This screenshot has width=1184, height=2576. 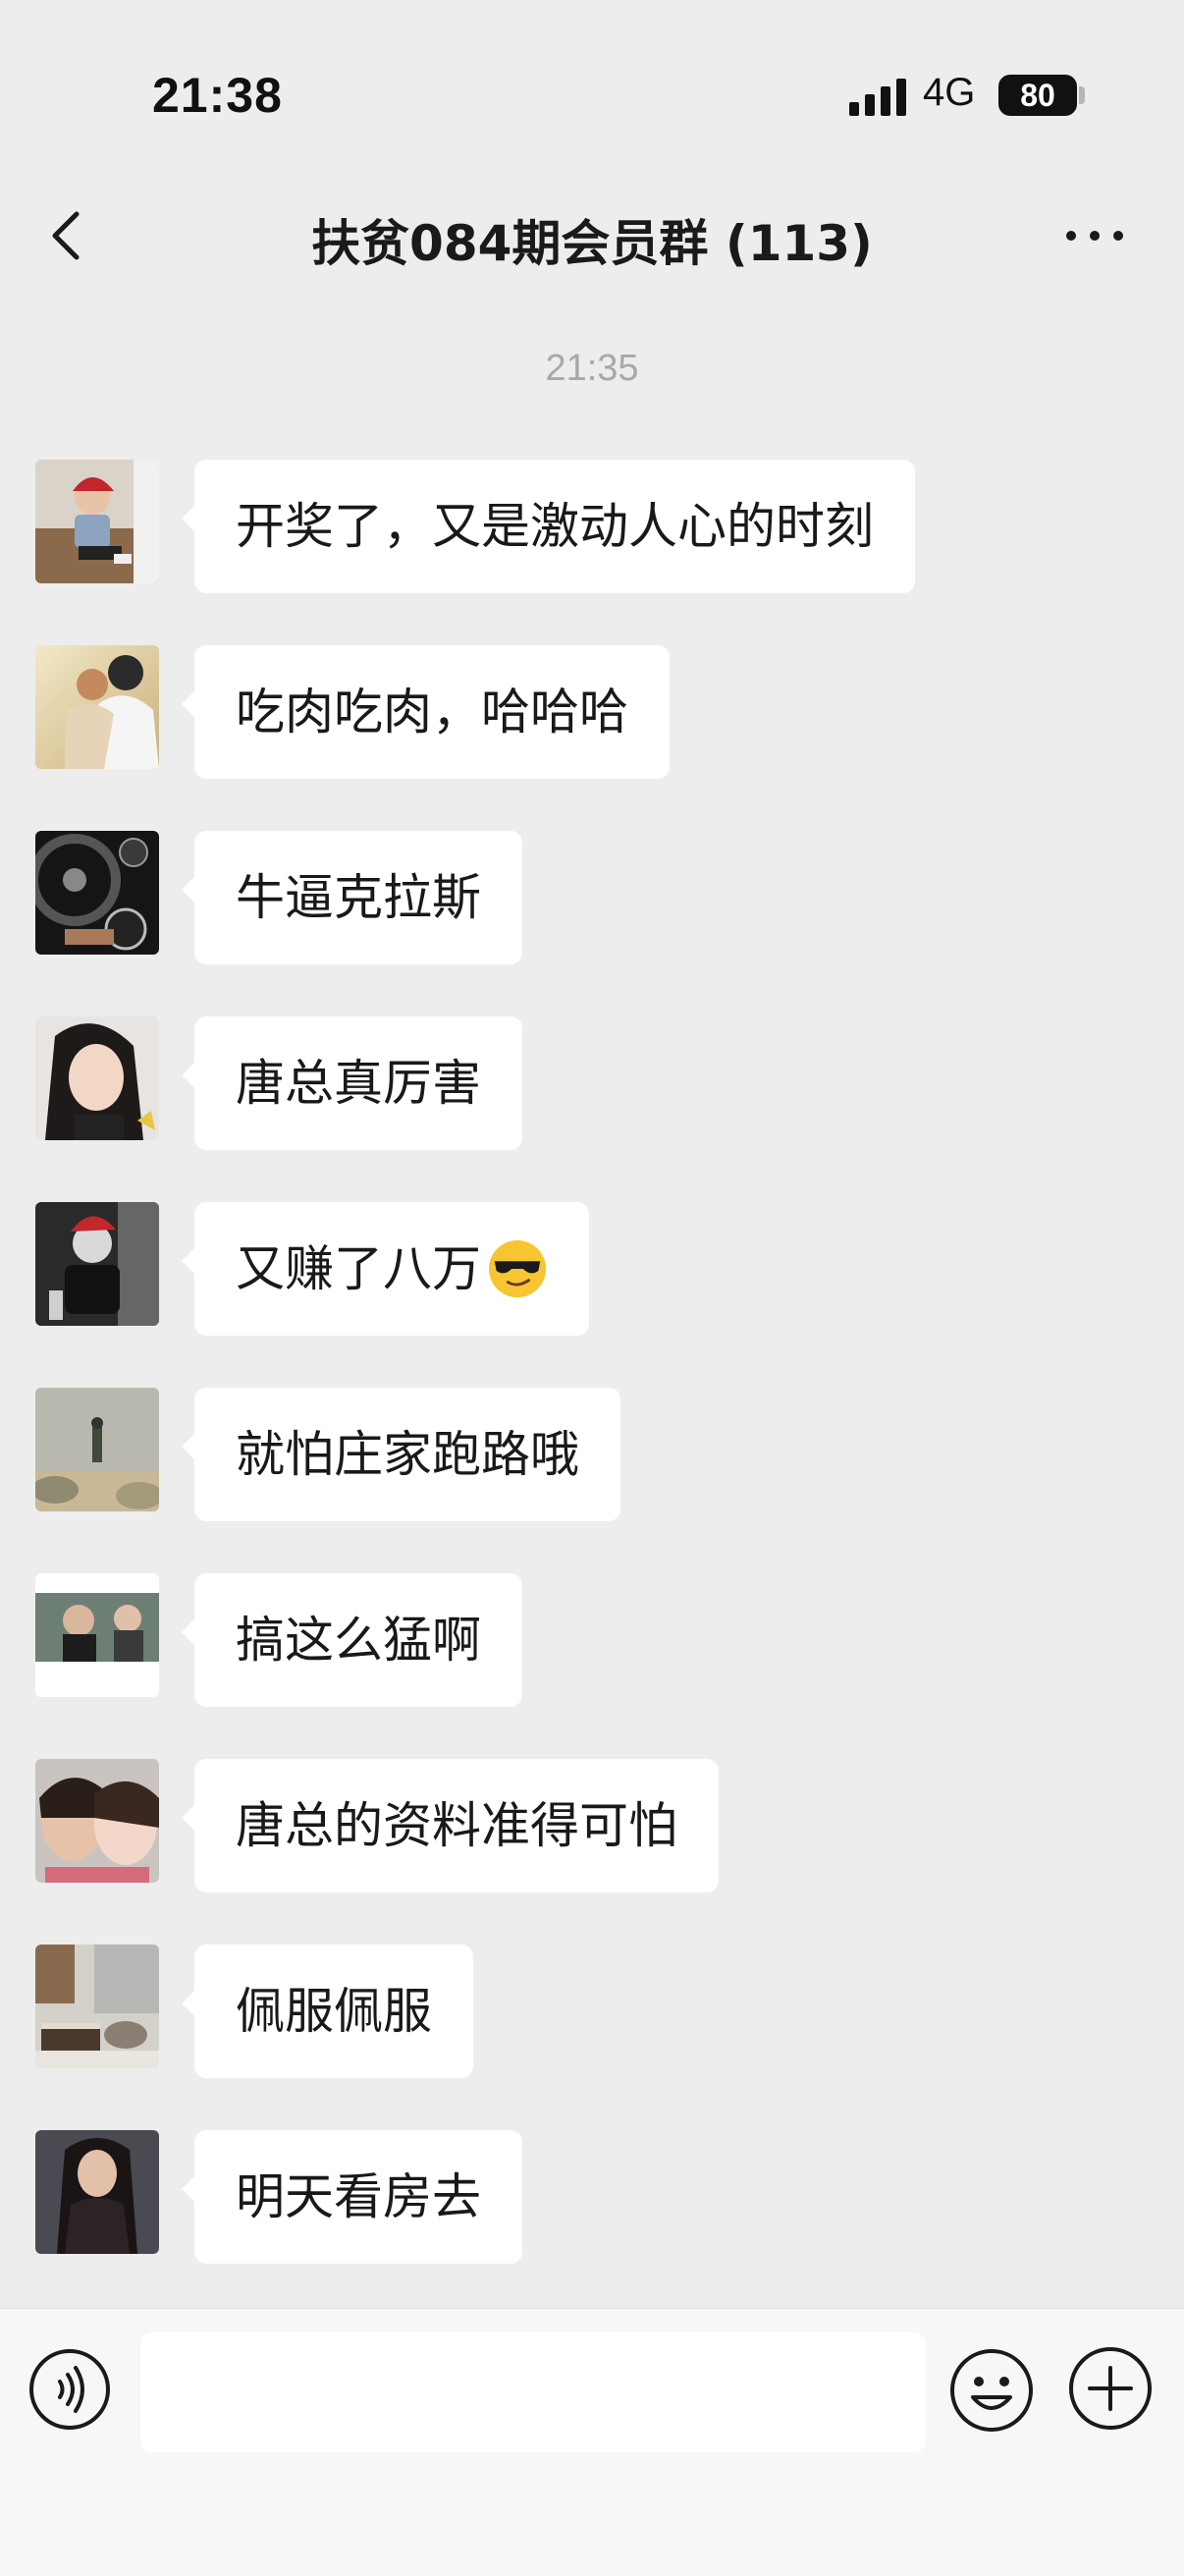 I want to click on message-bubble: 牛逼克拉斯, so click(x=352, y=898).